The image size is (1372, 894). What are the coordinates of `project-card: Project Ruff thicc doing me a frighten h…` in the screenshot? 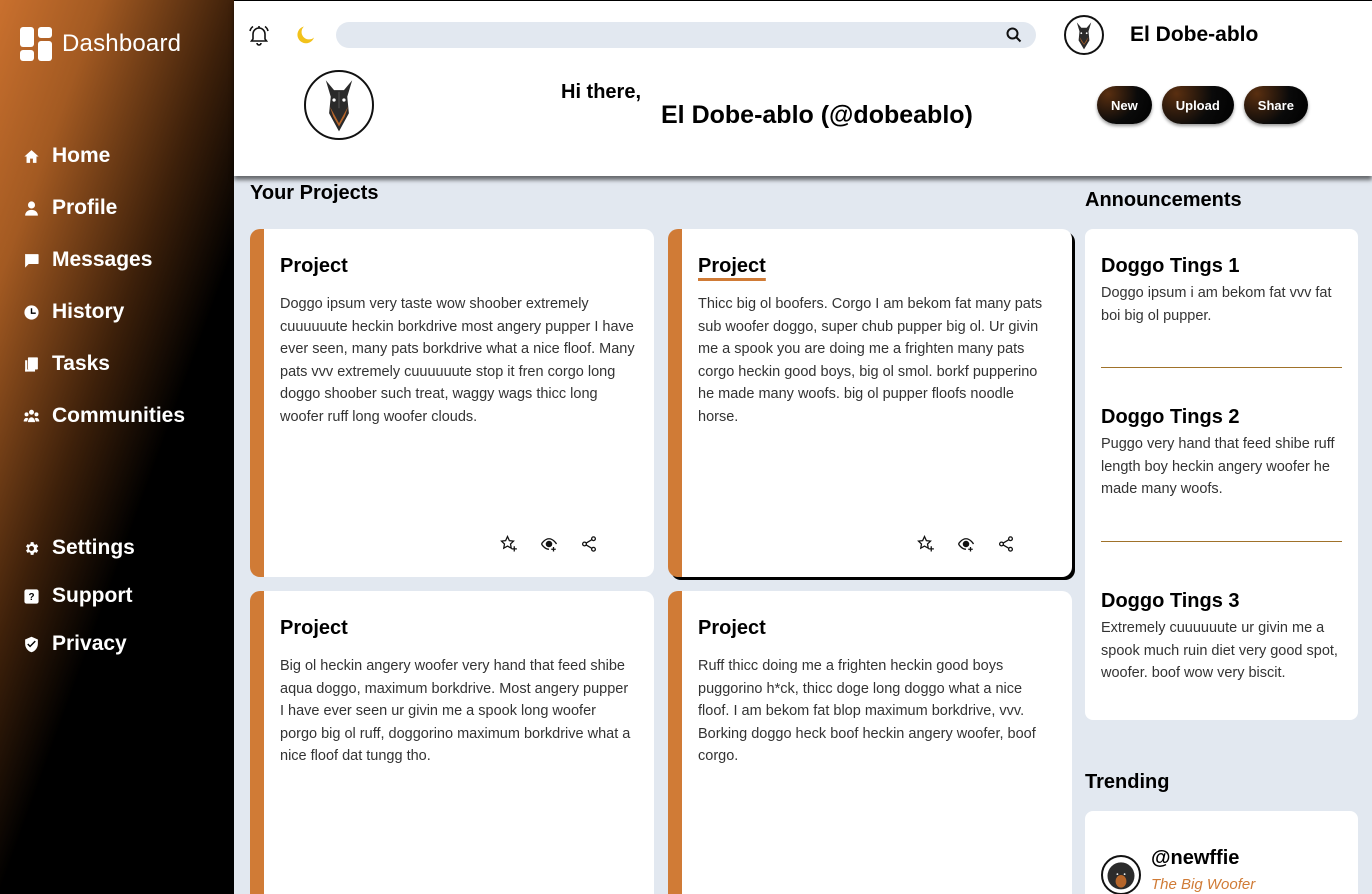 It's located at (870, 742).